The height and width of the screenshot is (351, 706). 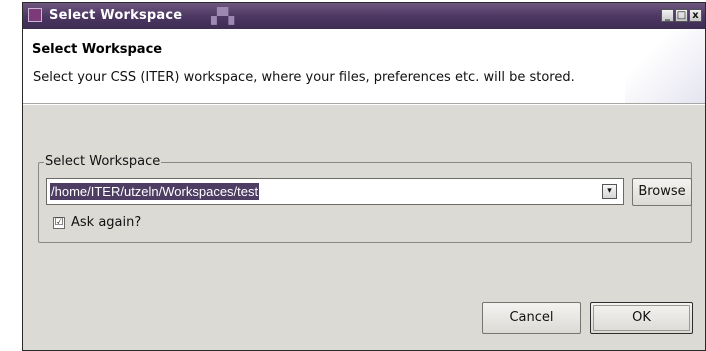 I want to click on maximize-button: □, so click(x=681, y=15).